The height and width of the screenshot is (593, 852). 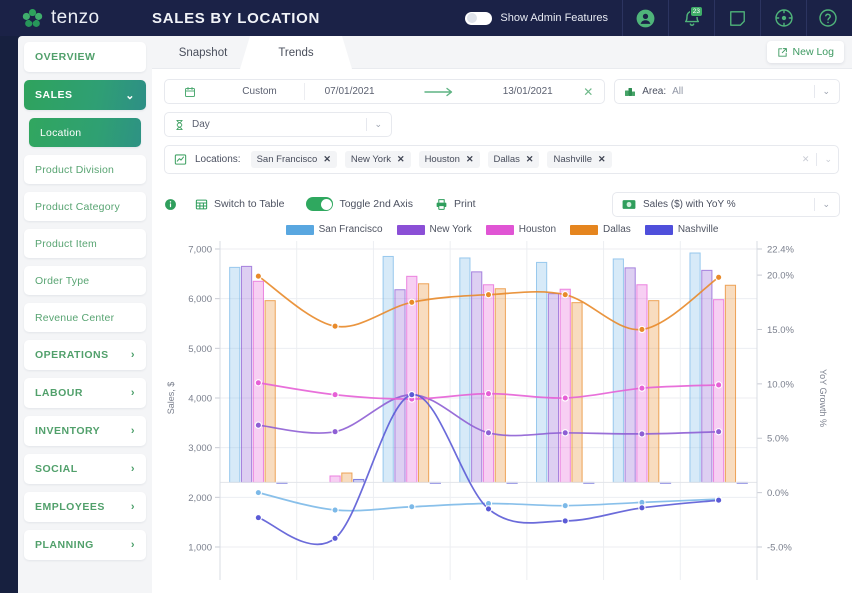 What do you see at coordinates (293, 159) in the screenshot?
I see `location-chip: San Francisco ✕` at bounding box center [293, 159].